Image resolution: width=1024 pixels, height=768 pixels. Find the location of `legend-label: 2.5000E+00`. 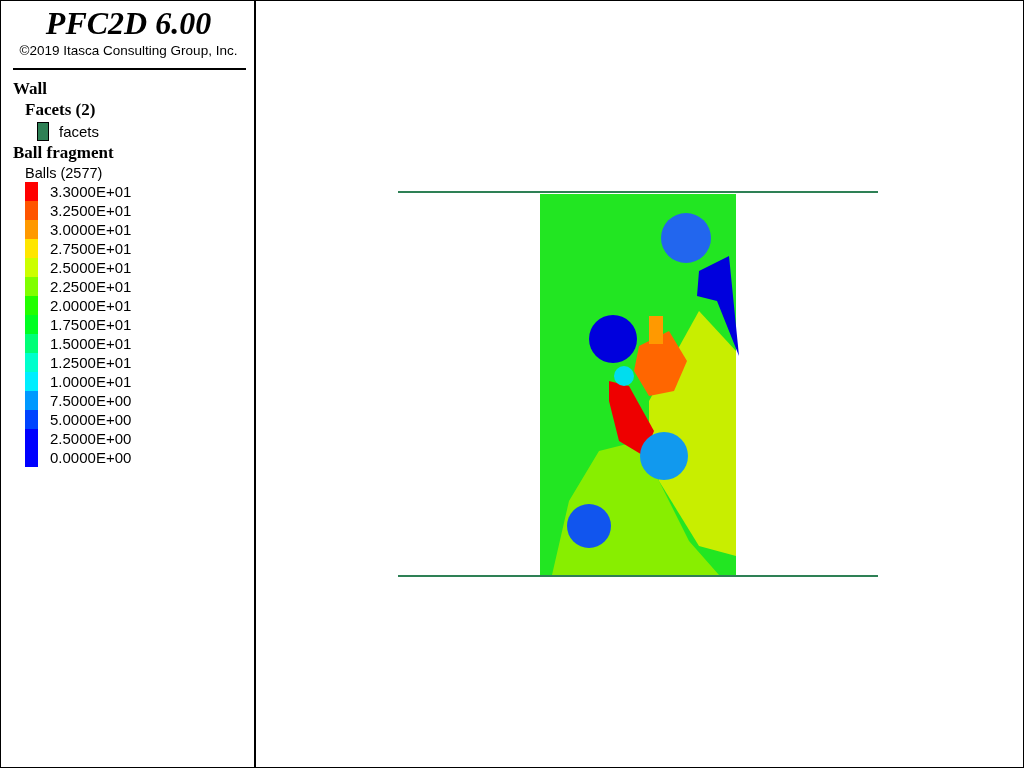

legend-label: 2.5000E+00 is located at coordinates (91, 438).